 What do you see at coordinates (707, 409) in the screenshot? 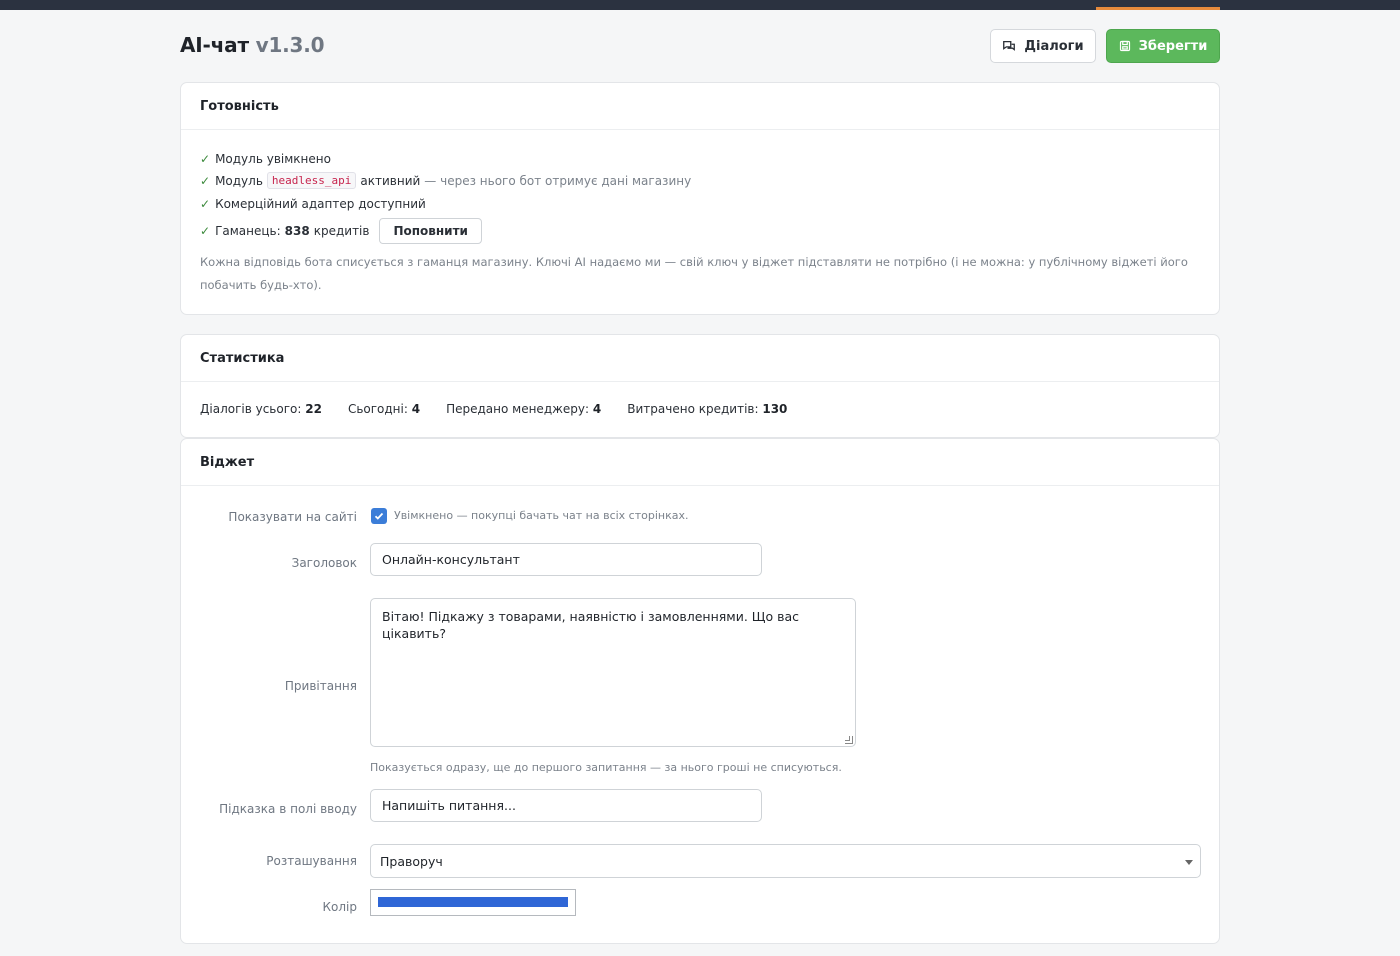
I see `stat-spent: Витрачено кредитів: 130` at bounding box center [707, 409].